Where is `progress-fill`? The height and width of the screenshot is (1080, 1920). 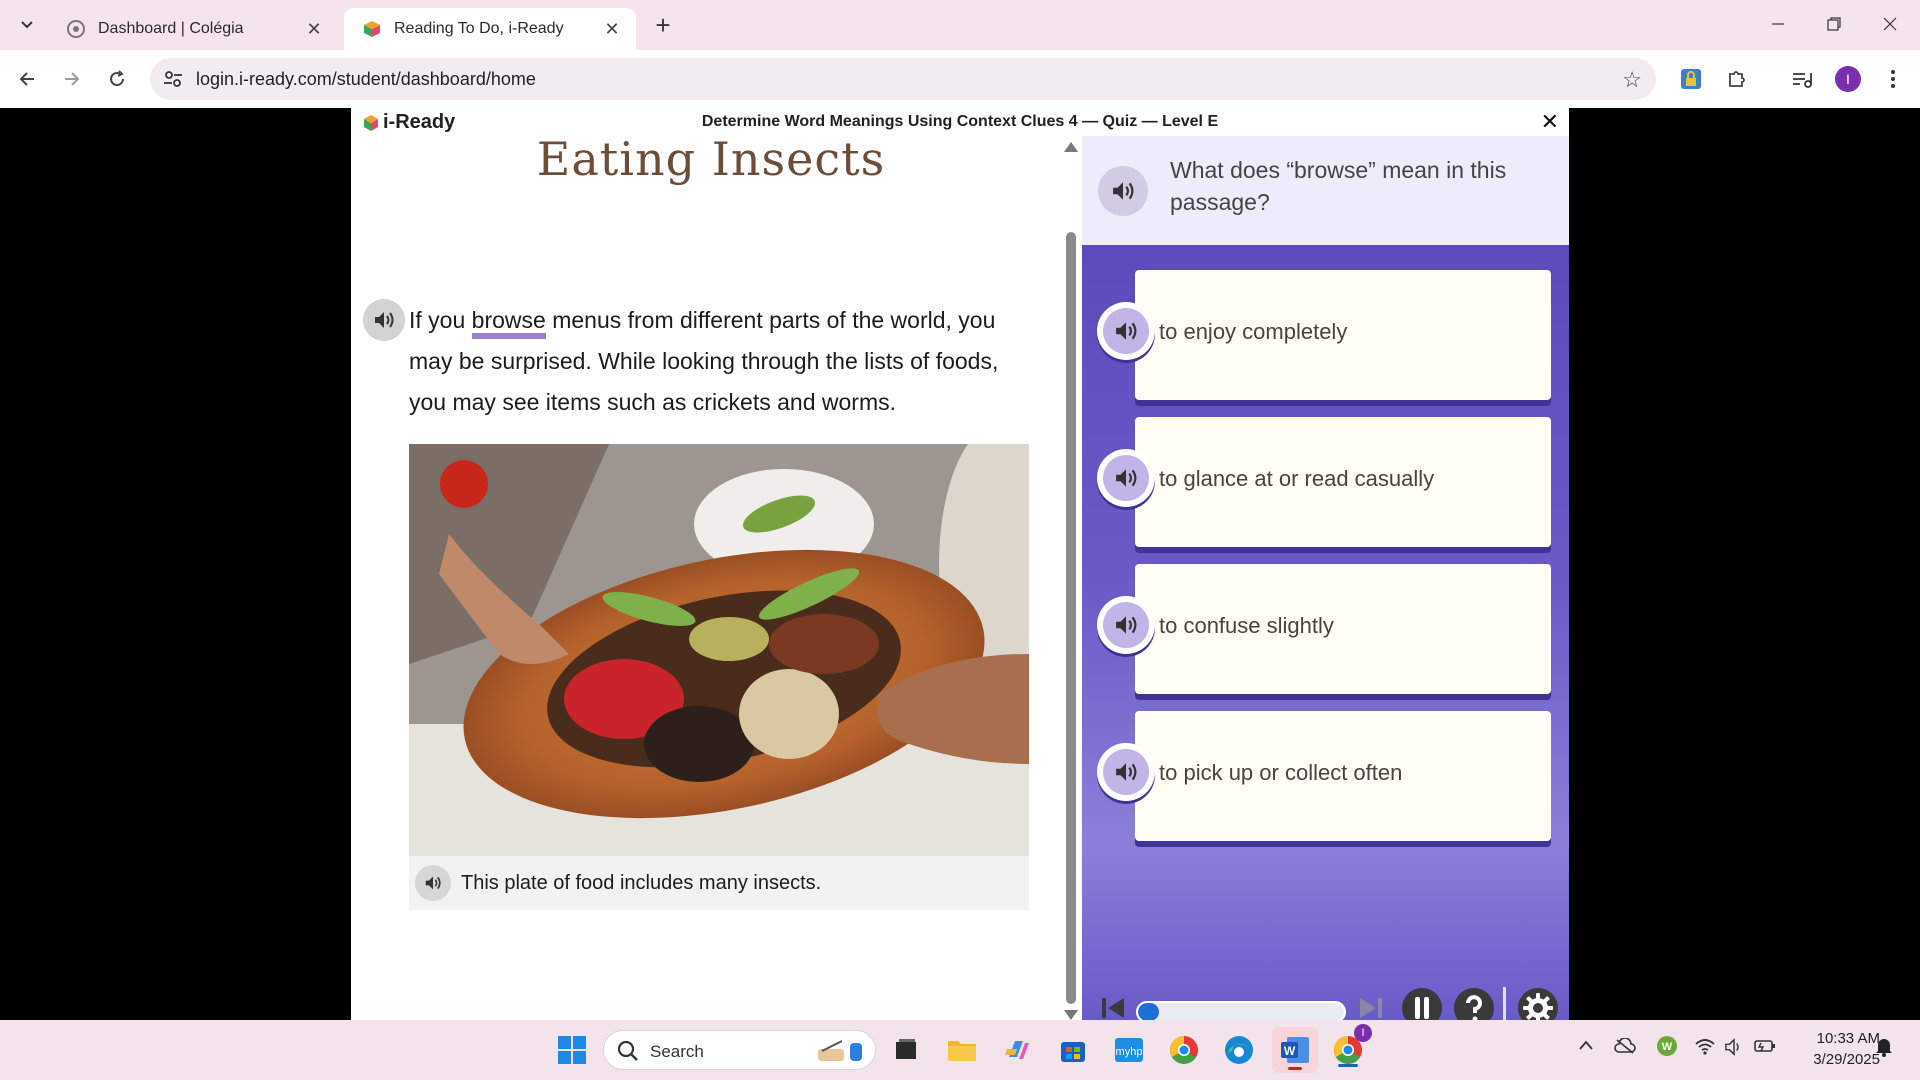
progress-fill is located at coordinates (1148, 1012).